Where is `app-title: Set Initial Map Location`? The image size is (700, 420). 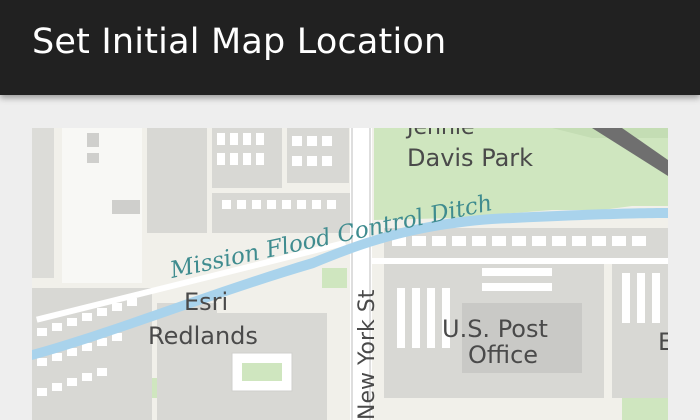
app-title: Set Initial Map Location is located at coordinates (239, 42).